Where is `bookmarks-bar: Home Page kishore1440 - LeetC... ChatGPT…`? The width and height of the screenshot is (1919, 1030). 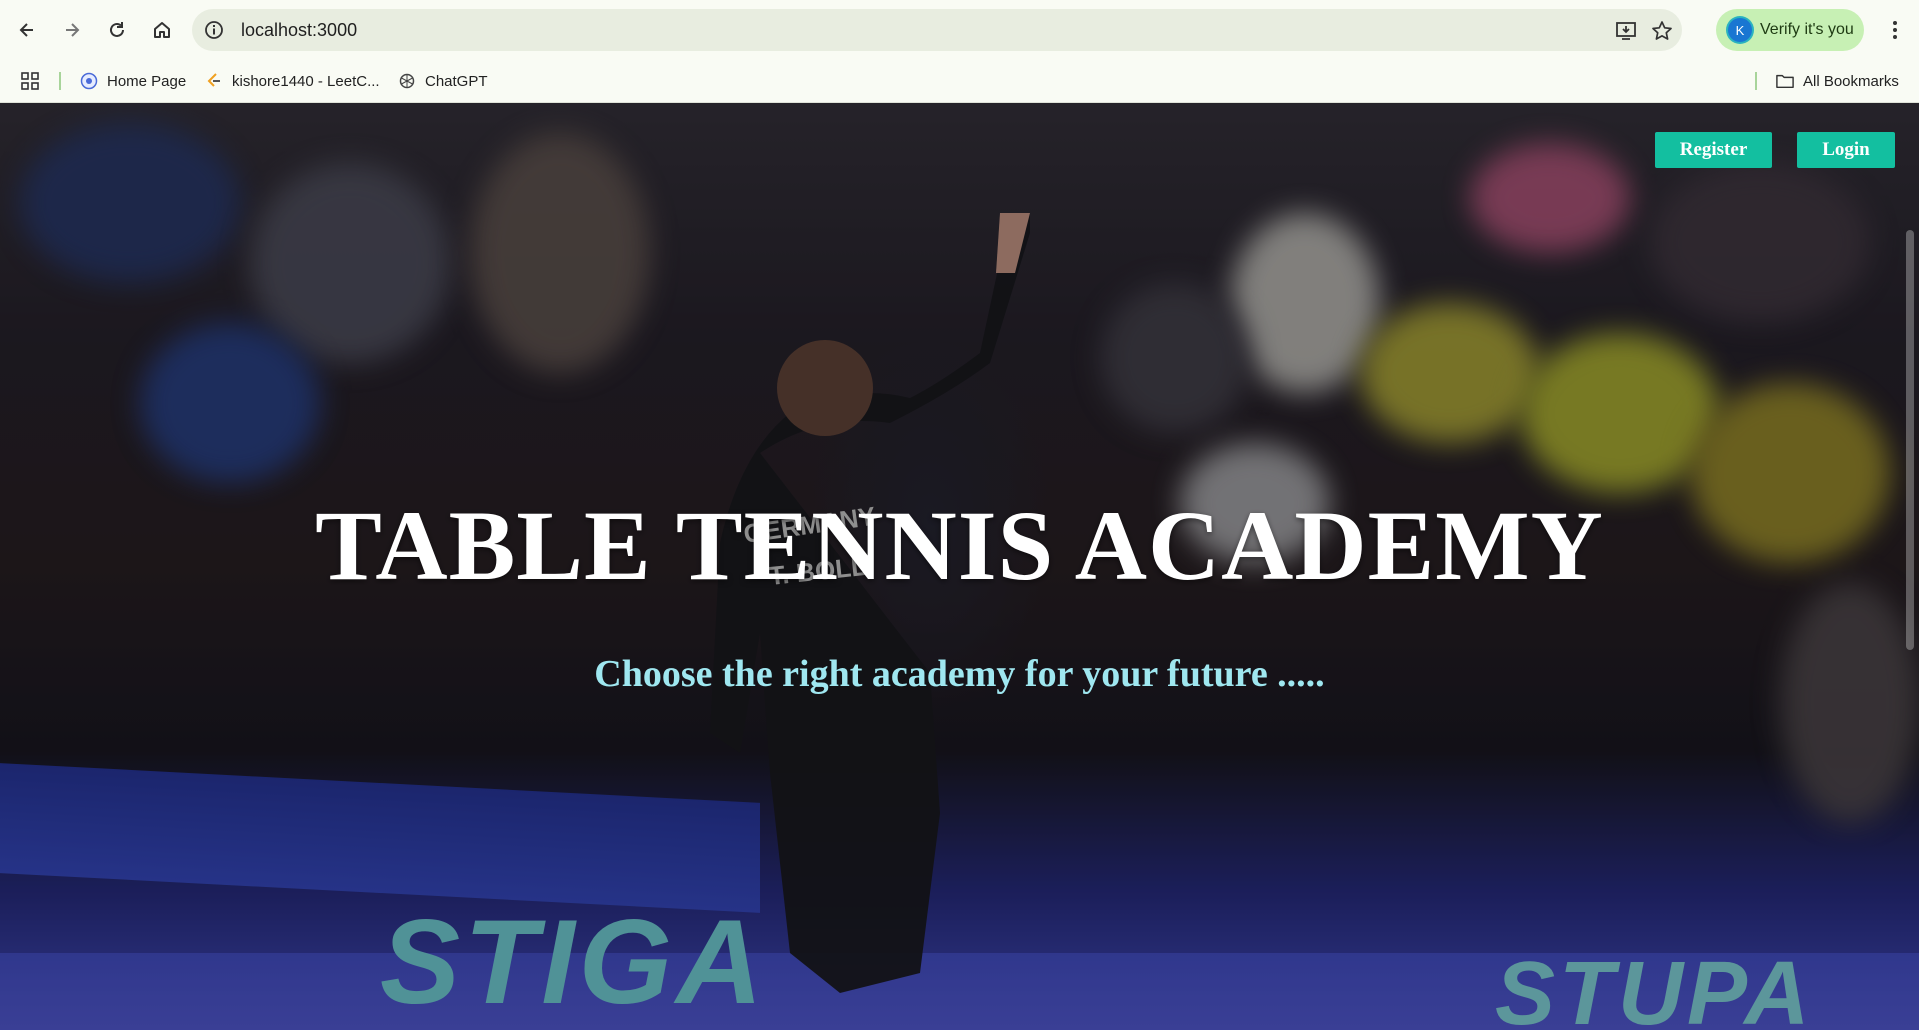
bookmarks-bar: Home Page kishore1440 - LeetC... ChatGPT… is located at coordinates (959, 81).